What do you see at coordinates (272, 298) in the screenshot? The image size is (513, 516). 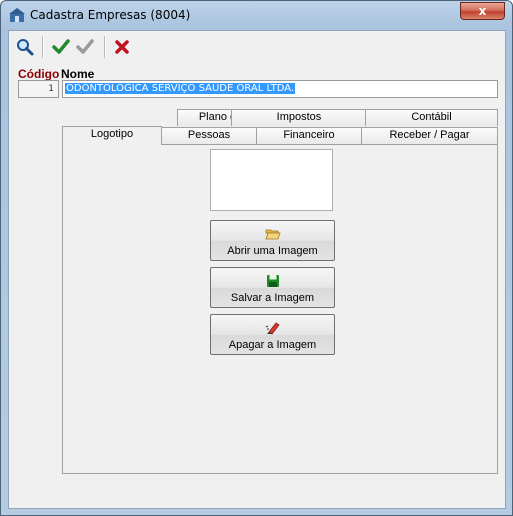 I see `save-image-label: Salvar a Imagem` at bounding box center [272, 298].